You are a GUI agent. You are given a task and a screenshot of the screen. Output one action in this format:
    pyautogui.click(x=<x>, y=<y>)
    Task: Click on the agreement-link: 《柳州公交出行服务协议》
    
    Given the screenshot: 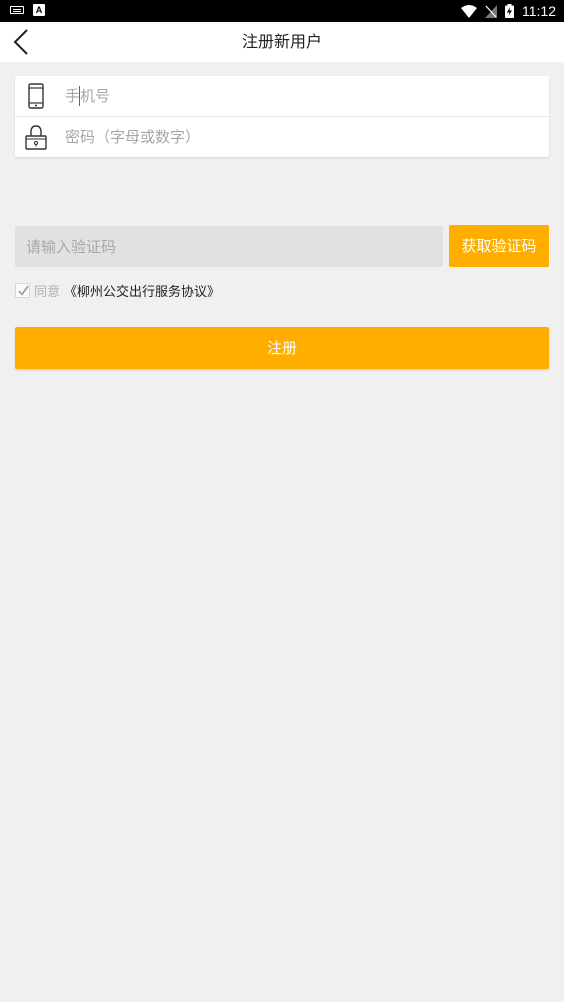 What is the action you would take?
    pyautogui.click(x=142, y=290)
    